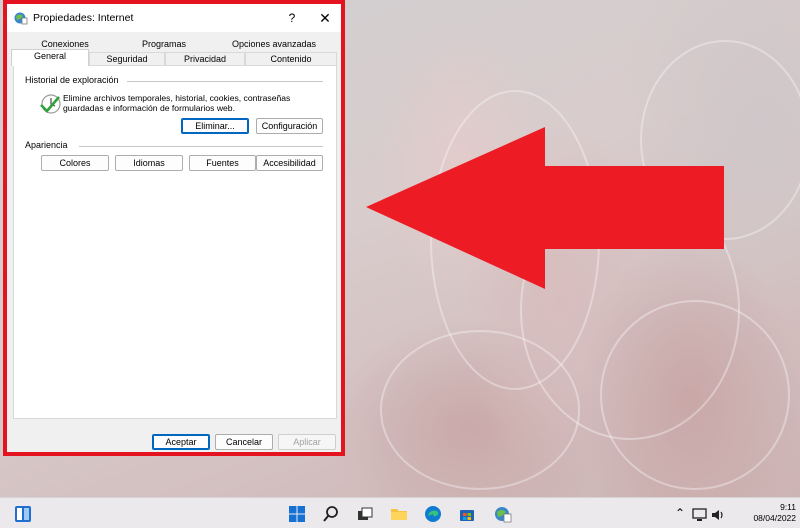 This screenshot has height=528, width=800. I want to click on title-bar: Propiedades: Internet ? ✕, so click(174, 18).